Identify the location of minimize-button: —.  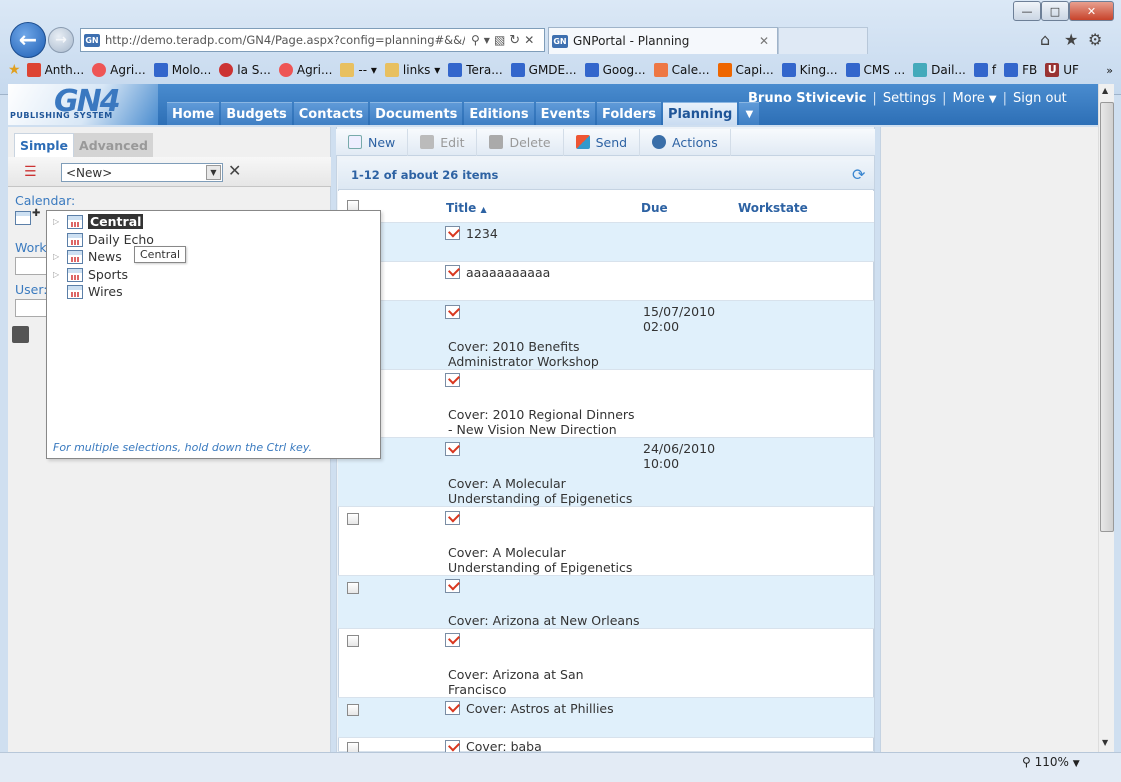
(1027, 11).